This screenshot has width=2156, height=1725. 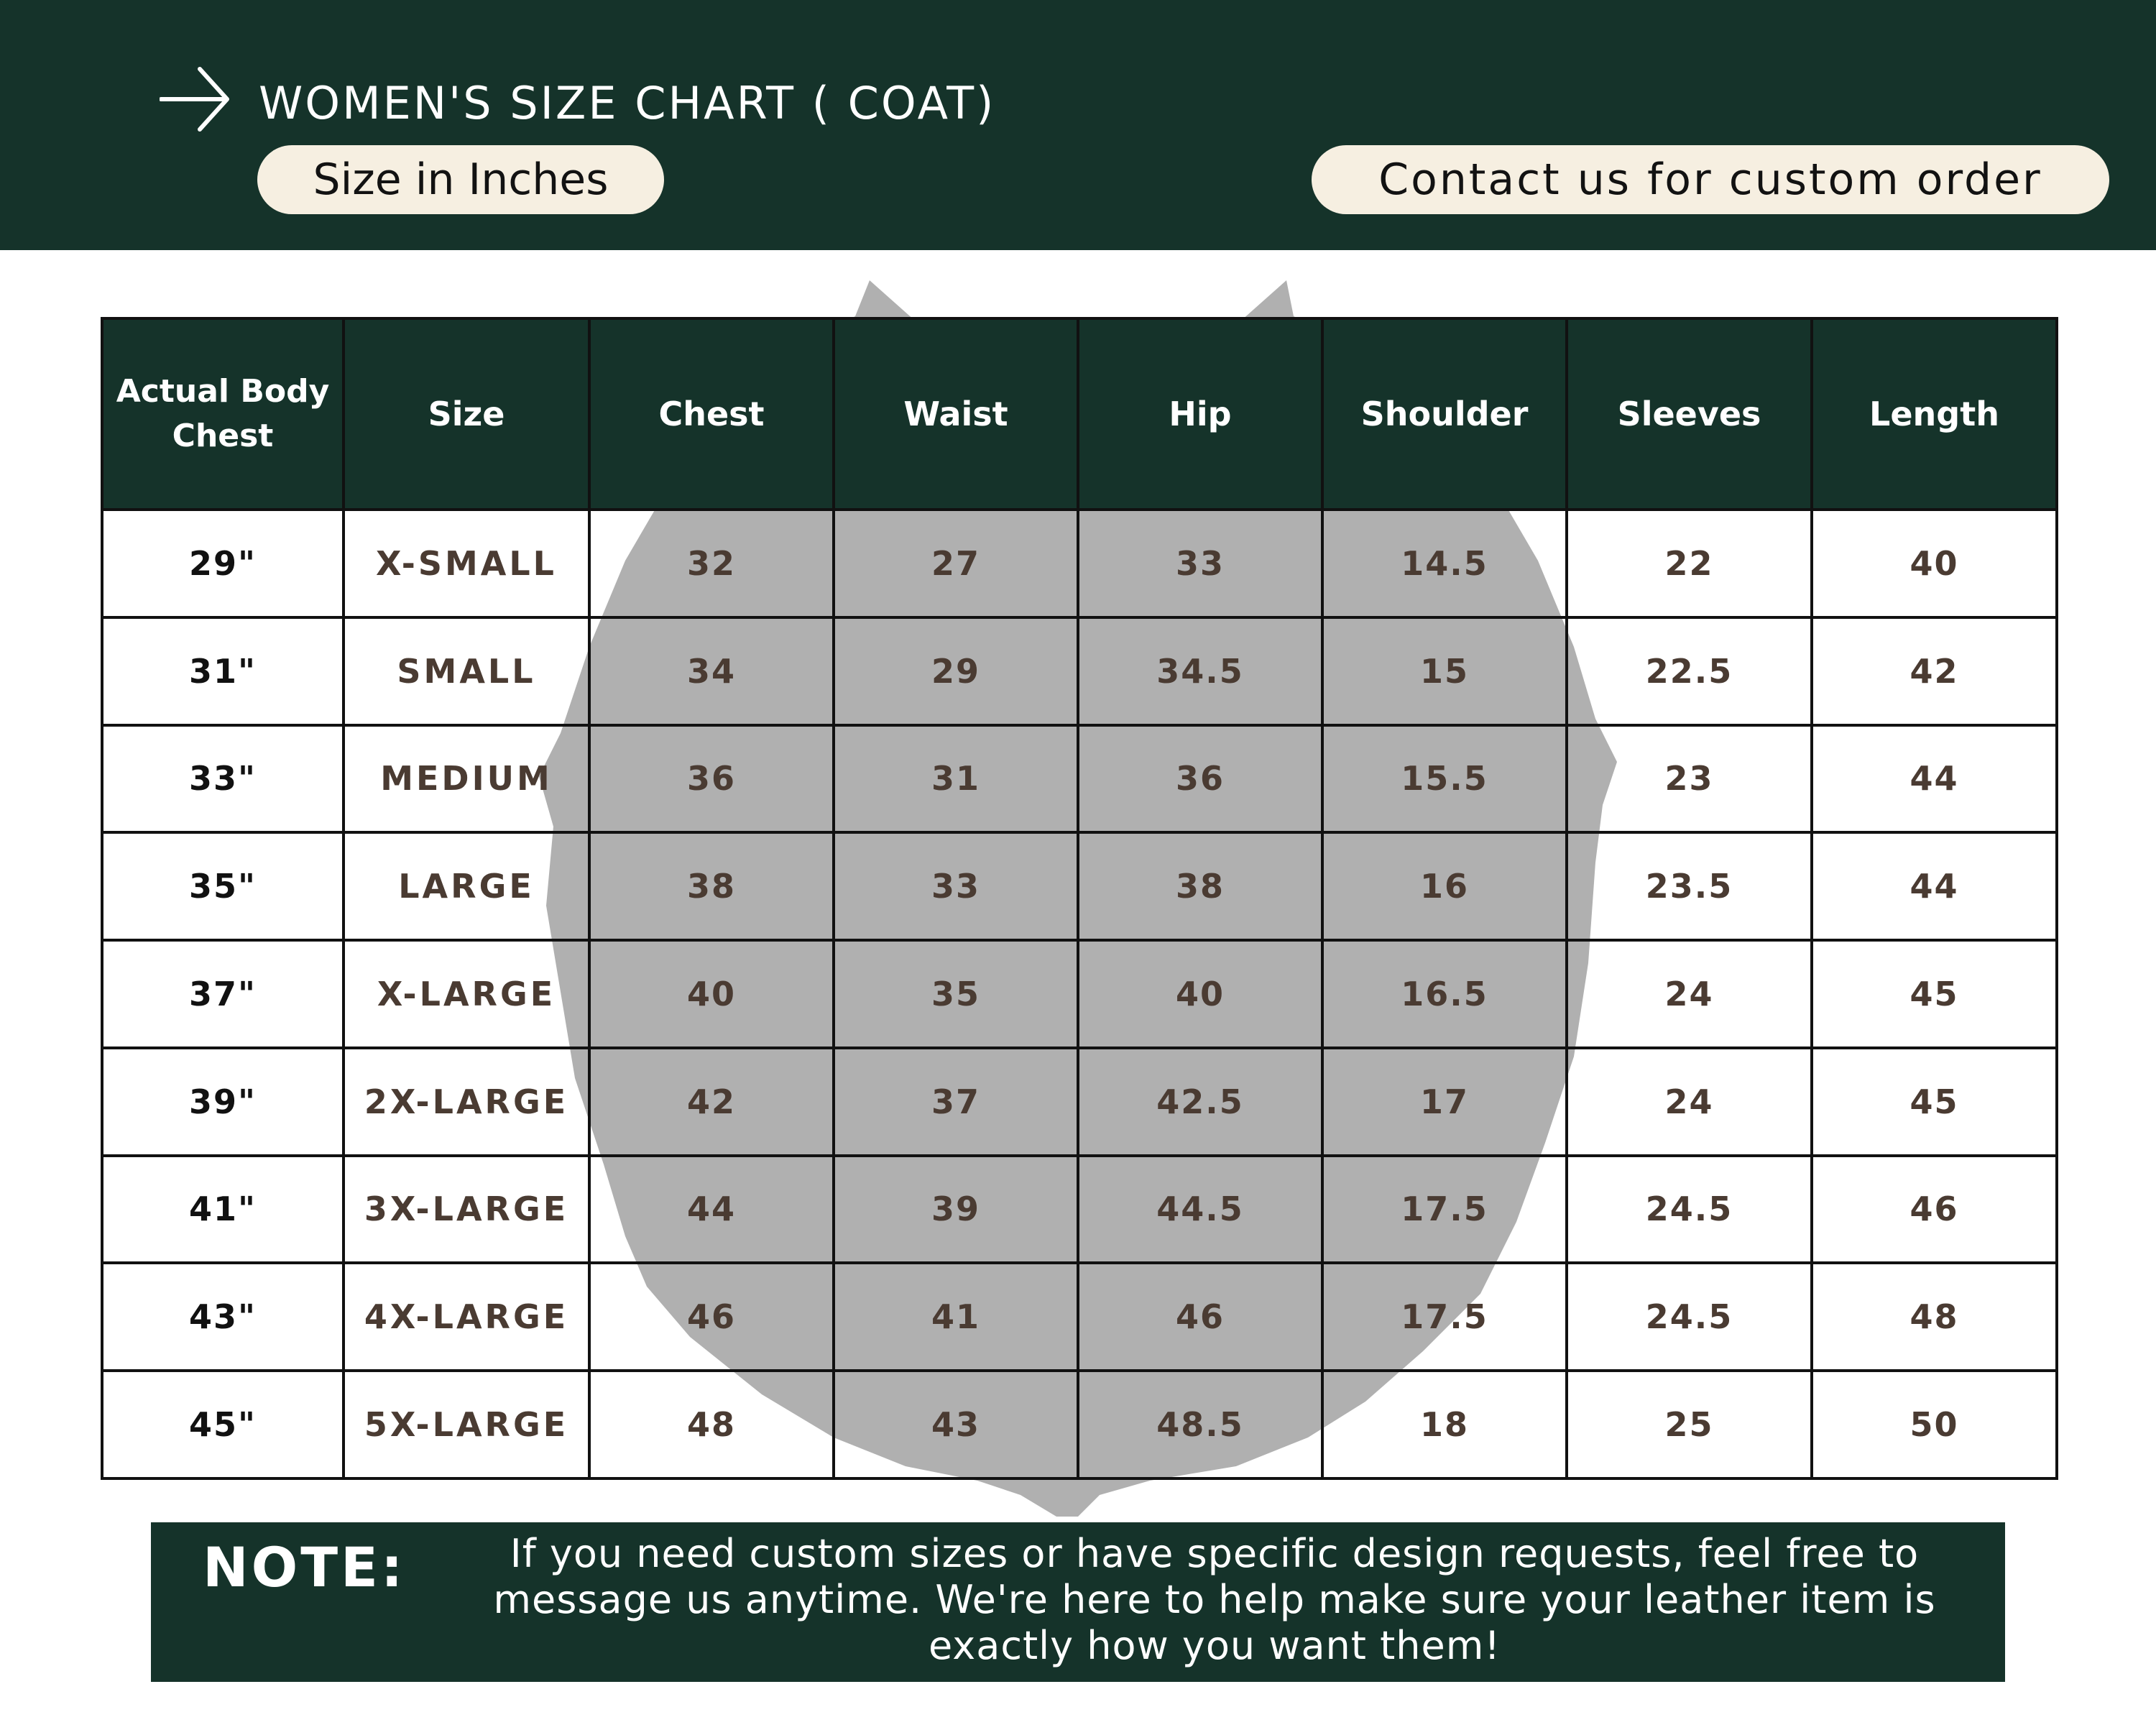 What do you see at coordinates (467, 778) in the screenshot?
I see `cell-size: MEDIUM` at bounding box center [467, 778].